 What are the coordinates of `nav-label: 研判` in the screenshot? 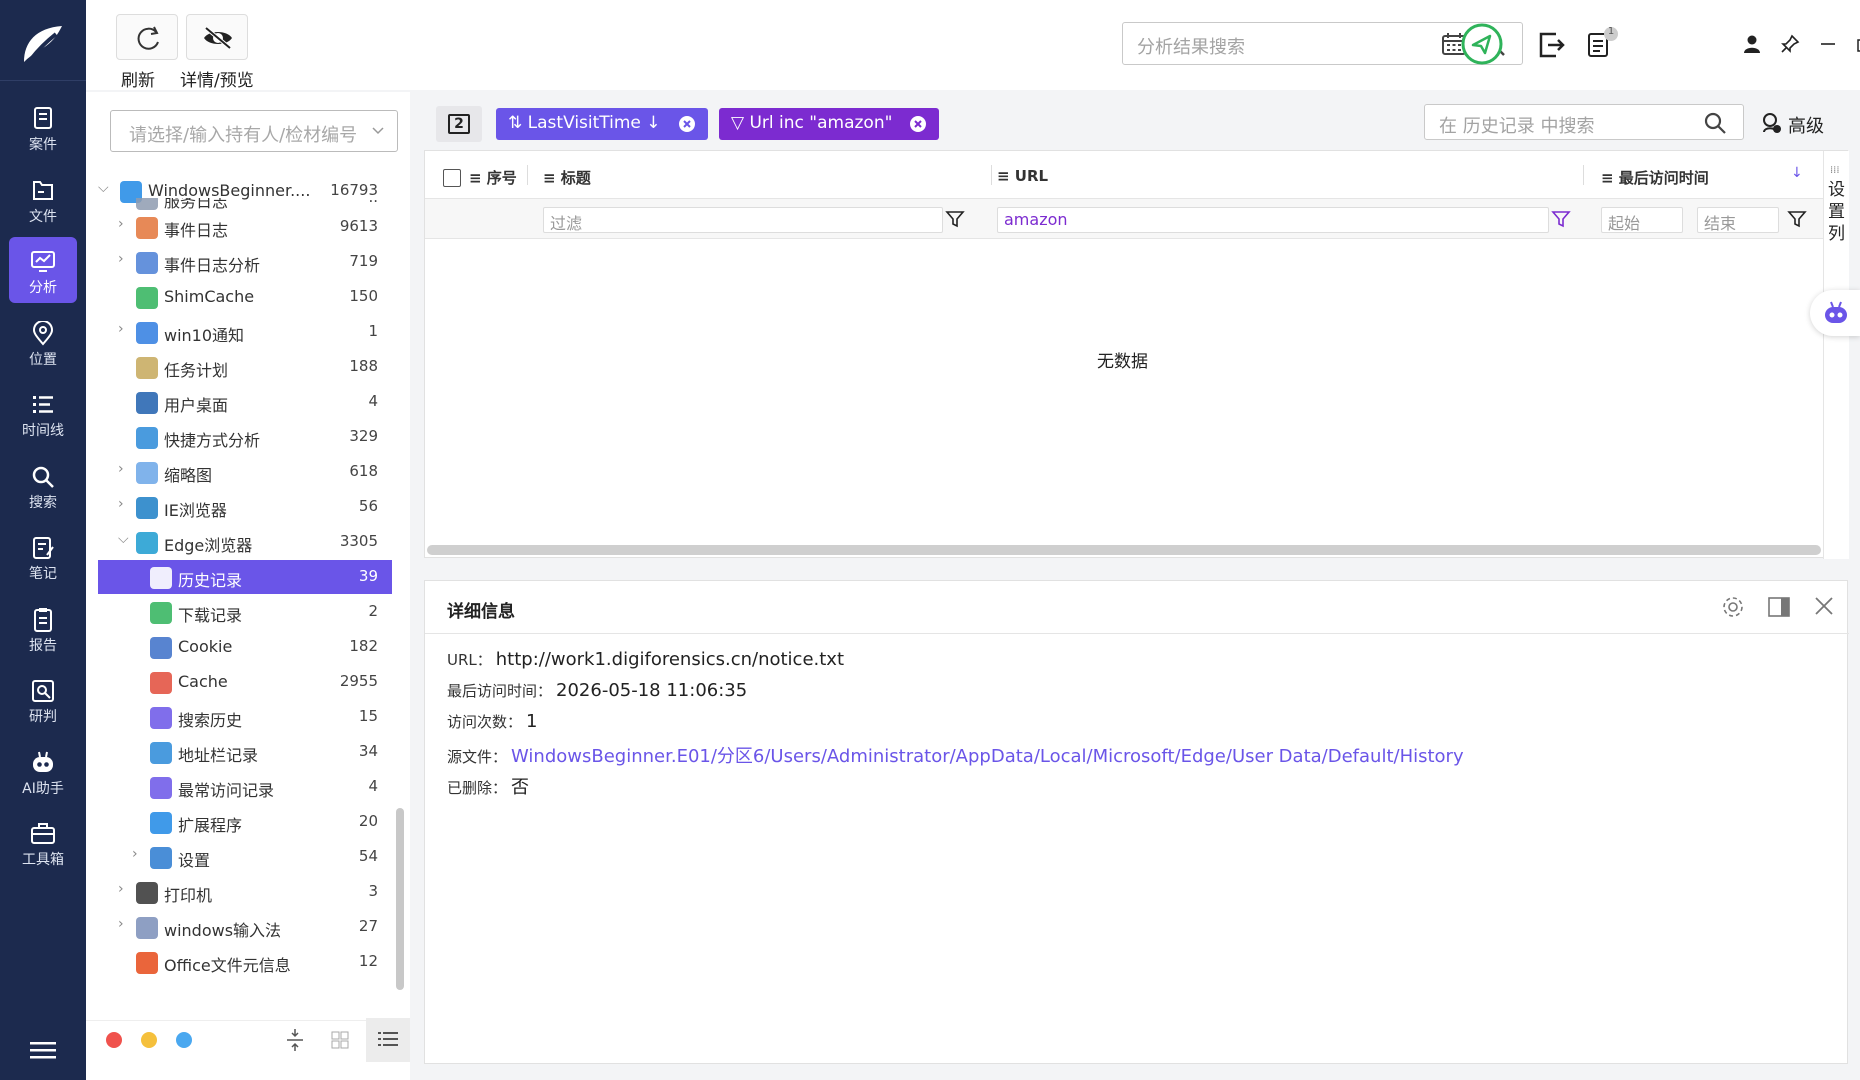 It's located at (43, 717).